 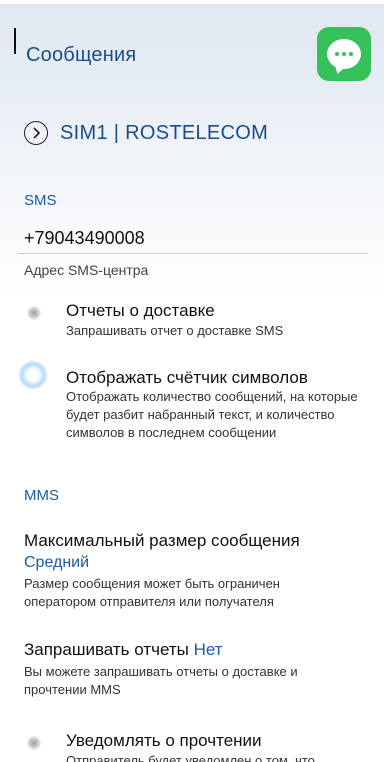 I want to click on delivery-reports-description: Запрашивать отчет о доставке SMS, so click(x=175, y=330).